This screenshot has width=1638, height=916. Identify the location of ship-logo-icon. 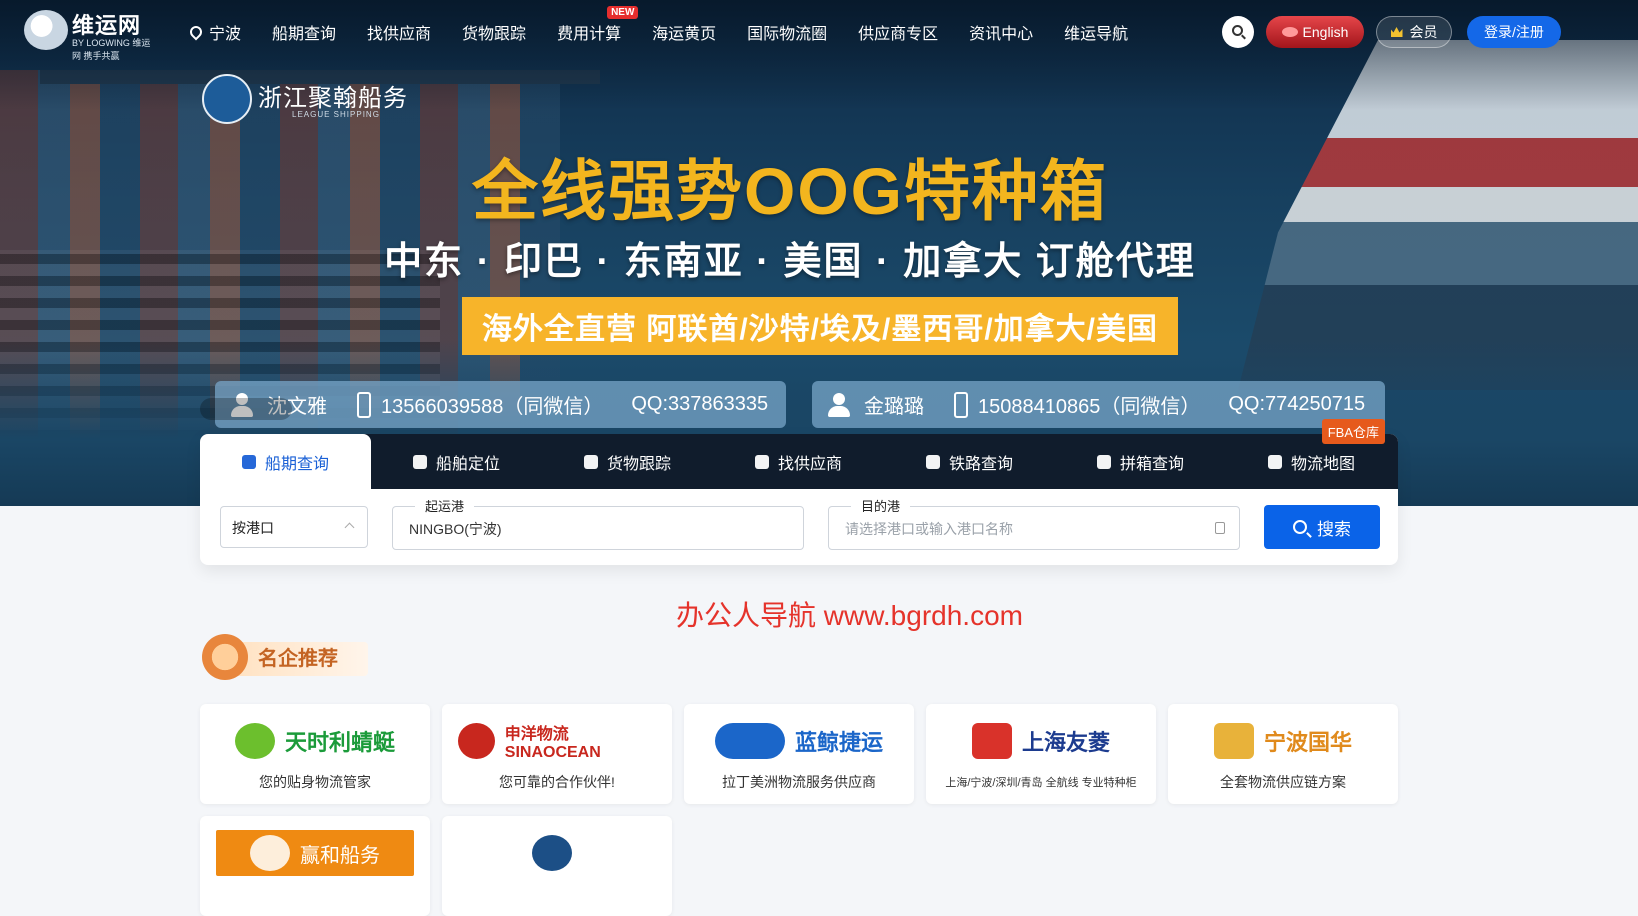
(227, 99).